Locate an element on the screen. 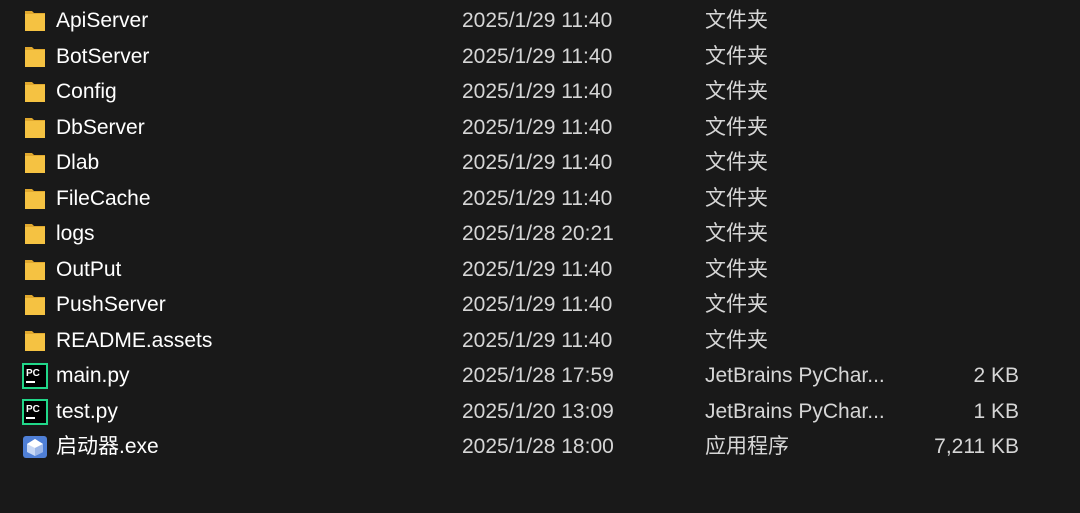 The image size is (1080, 513). file-row: Config 2025/1/29 11:40 文件夹 is located at coordinates (540, 92).